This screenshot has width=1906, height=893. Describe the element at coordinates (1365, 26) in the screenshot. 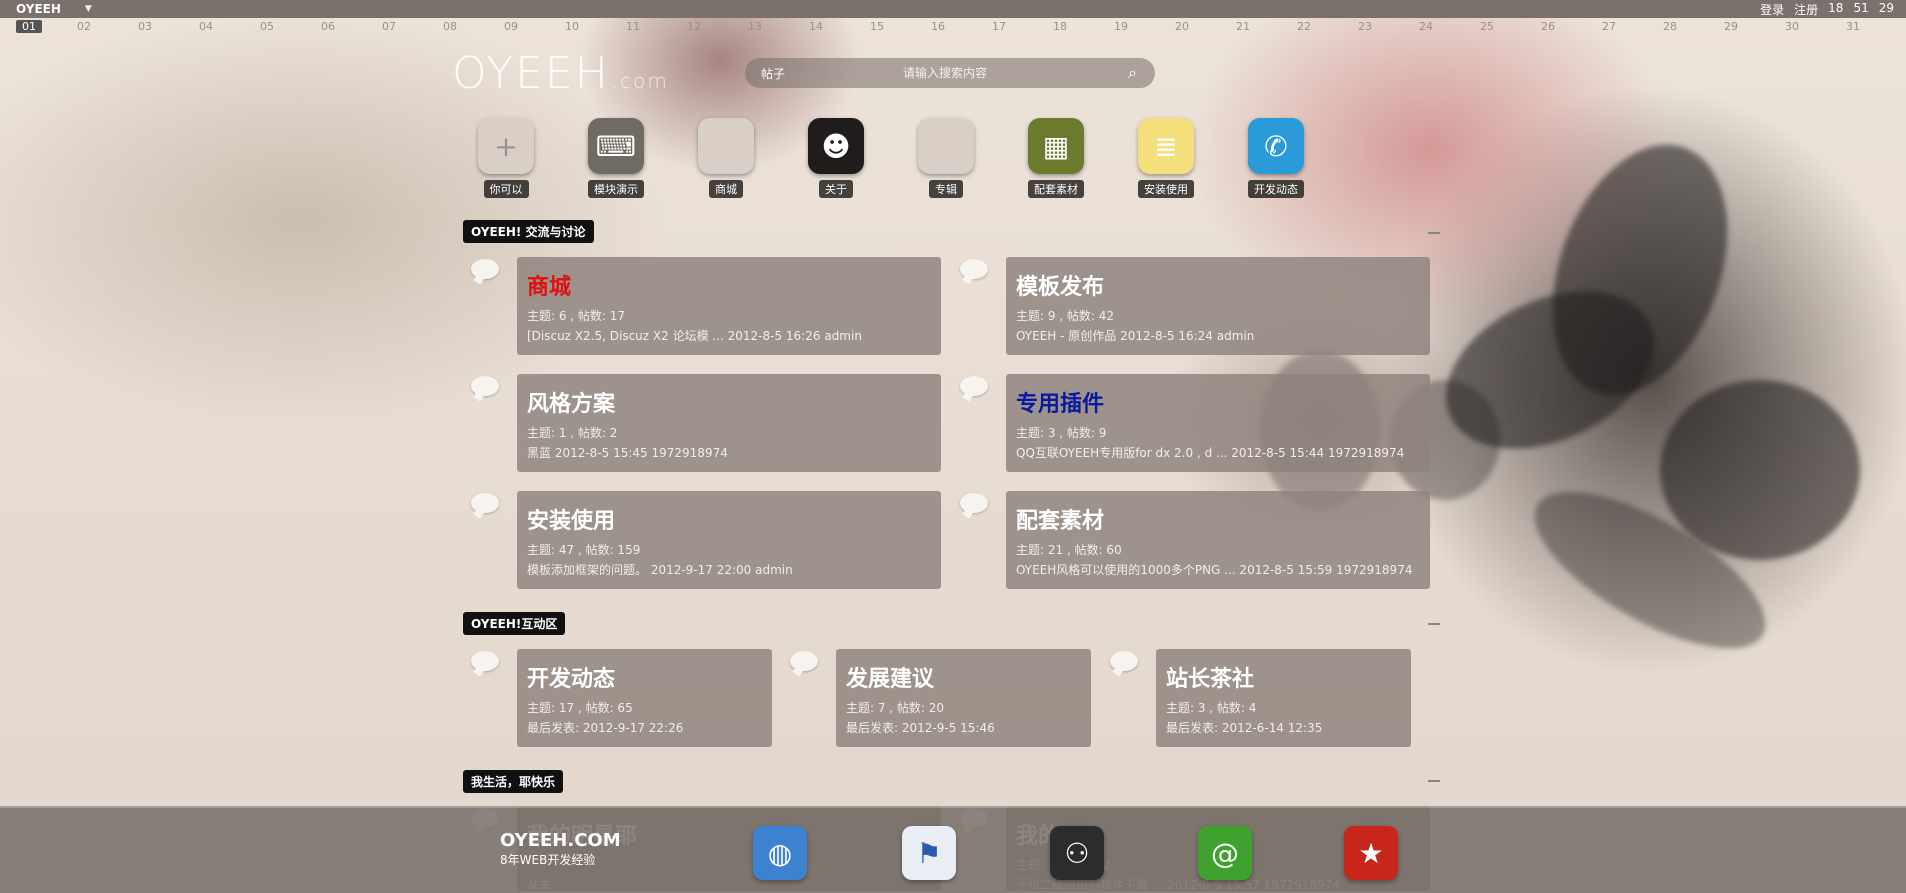

I see `day-number: 23` at that location.